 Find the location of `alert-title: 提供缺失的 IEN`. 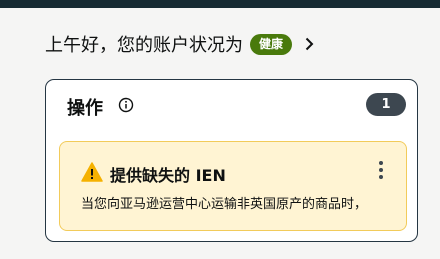

alert-title: 提供缺失的 IEN is located at coordinates (168, 175).